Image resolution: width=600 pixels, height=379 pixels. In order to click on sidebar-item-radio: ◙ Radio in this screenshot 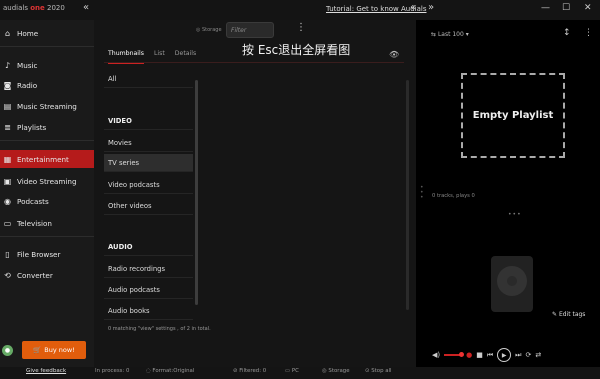, I will do `click(47, 85)`.